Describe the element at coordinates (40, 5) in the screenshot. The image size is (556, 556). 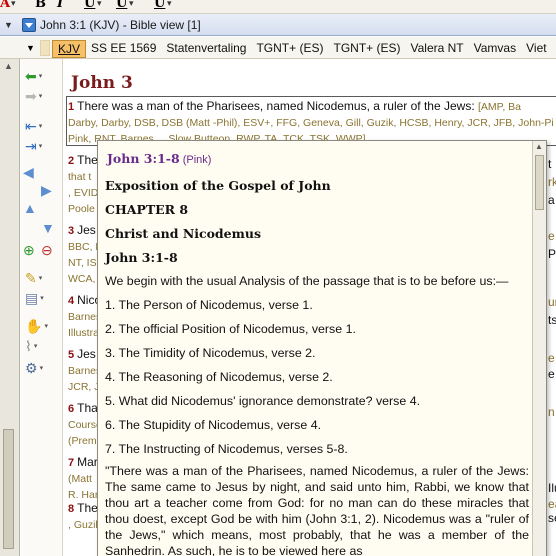
I see `bold-button: B` at that location.